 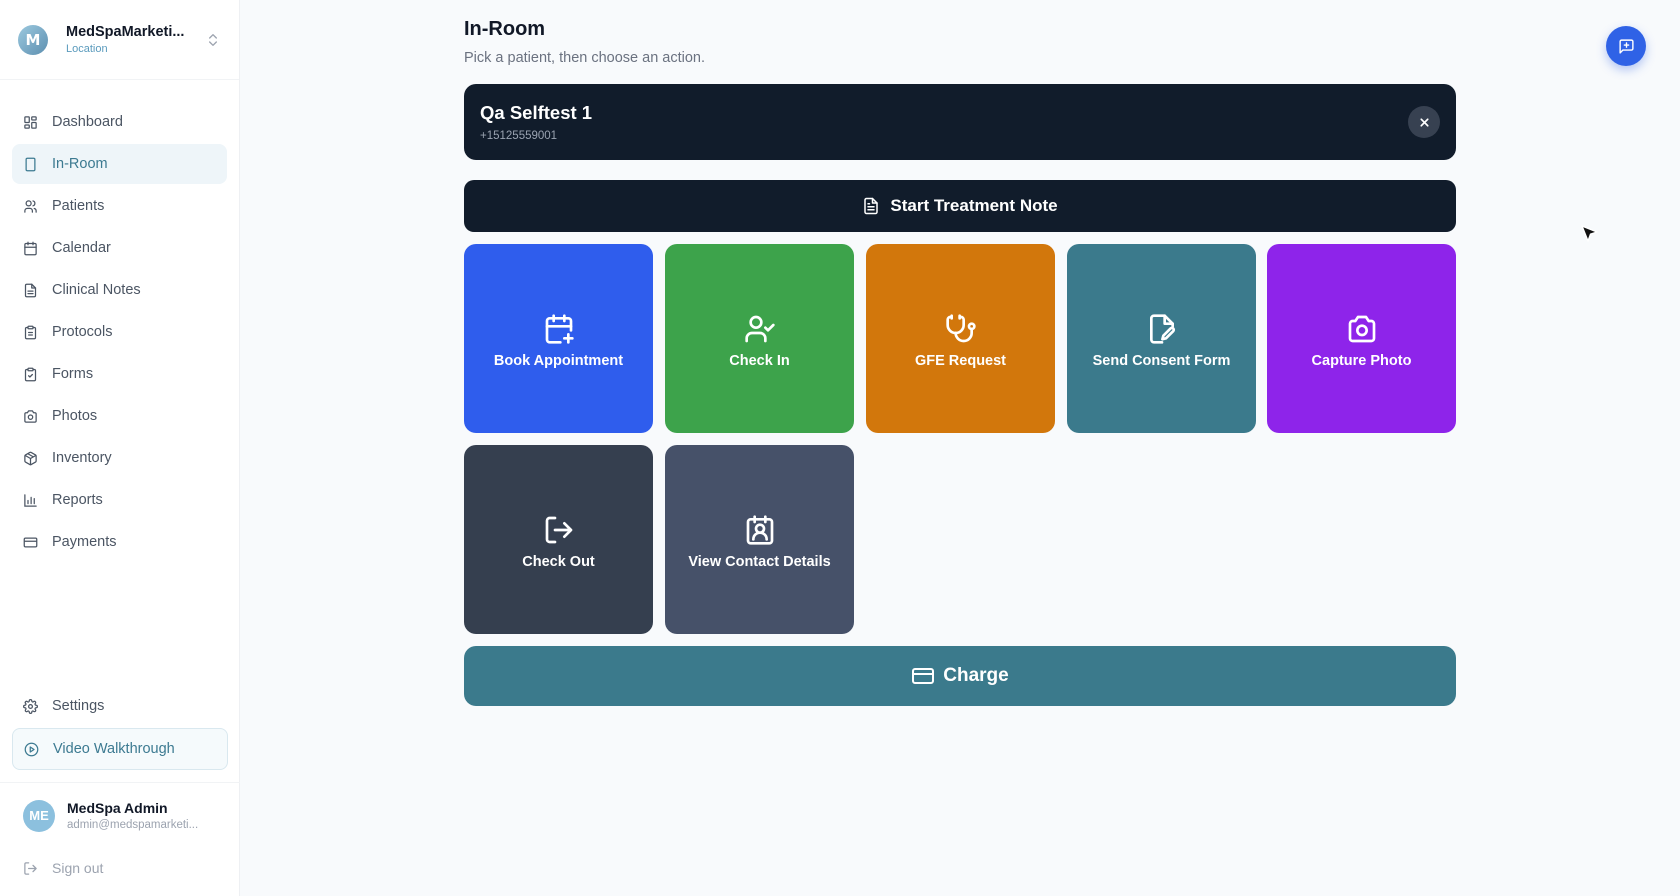 I want to click on feedback-button, so click(x=1626, y=46).